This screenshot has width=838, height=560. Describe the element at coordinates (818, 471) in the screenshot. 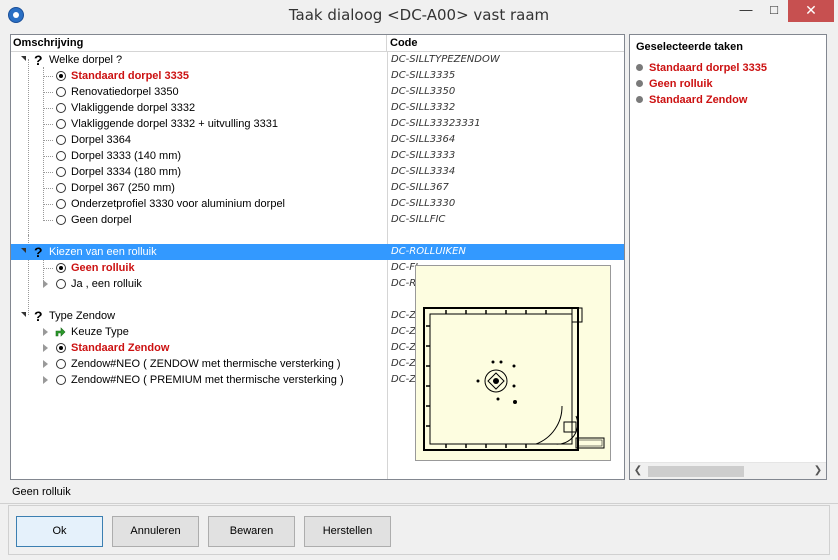

I see `scroll-right-icon: ❯` at that location.